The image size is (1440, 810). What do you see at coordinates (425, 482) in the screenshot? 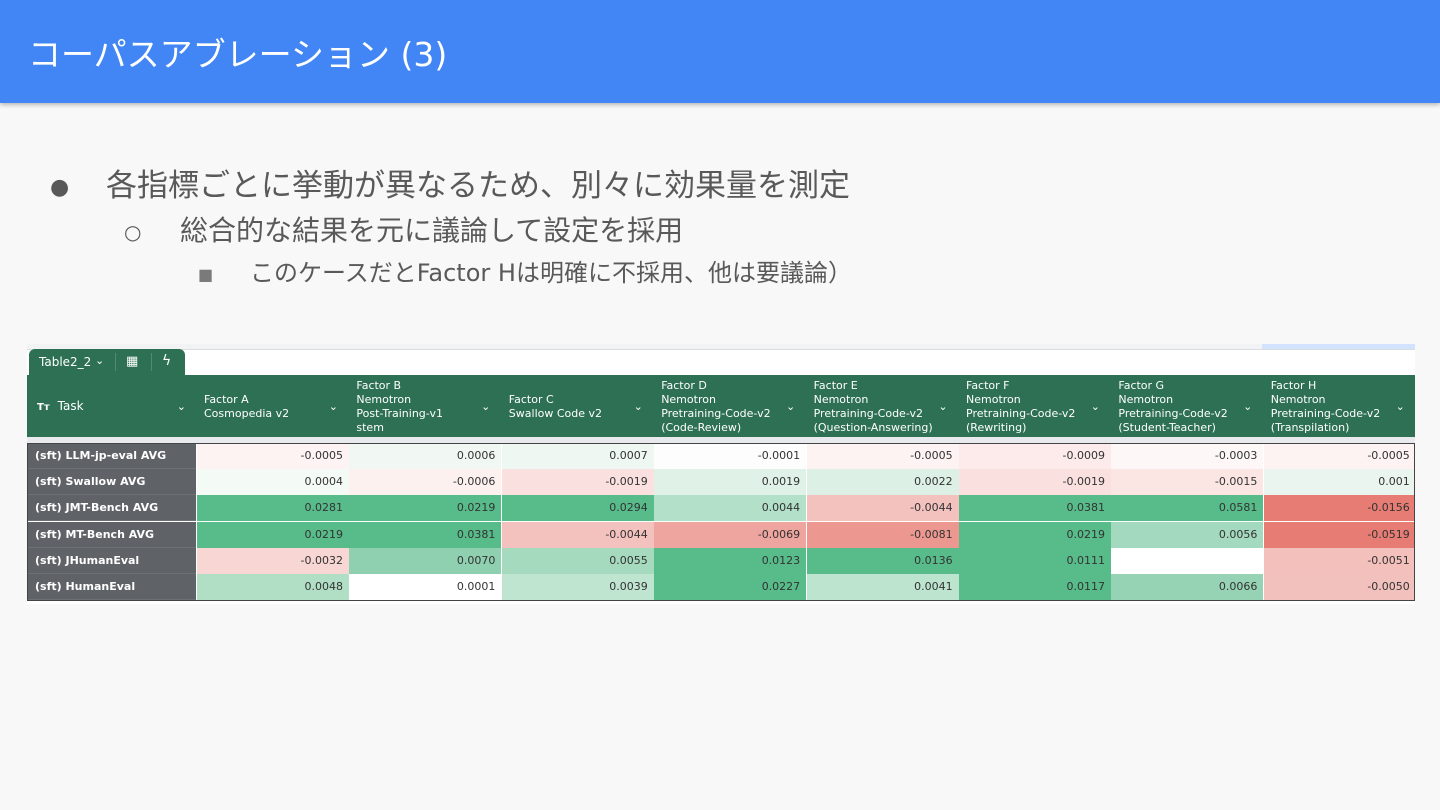
I see `table-cell: -0.0006` at bounding box center [425, 482].